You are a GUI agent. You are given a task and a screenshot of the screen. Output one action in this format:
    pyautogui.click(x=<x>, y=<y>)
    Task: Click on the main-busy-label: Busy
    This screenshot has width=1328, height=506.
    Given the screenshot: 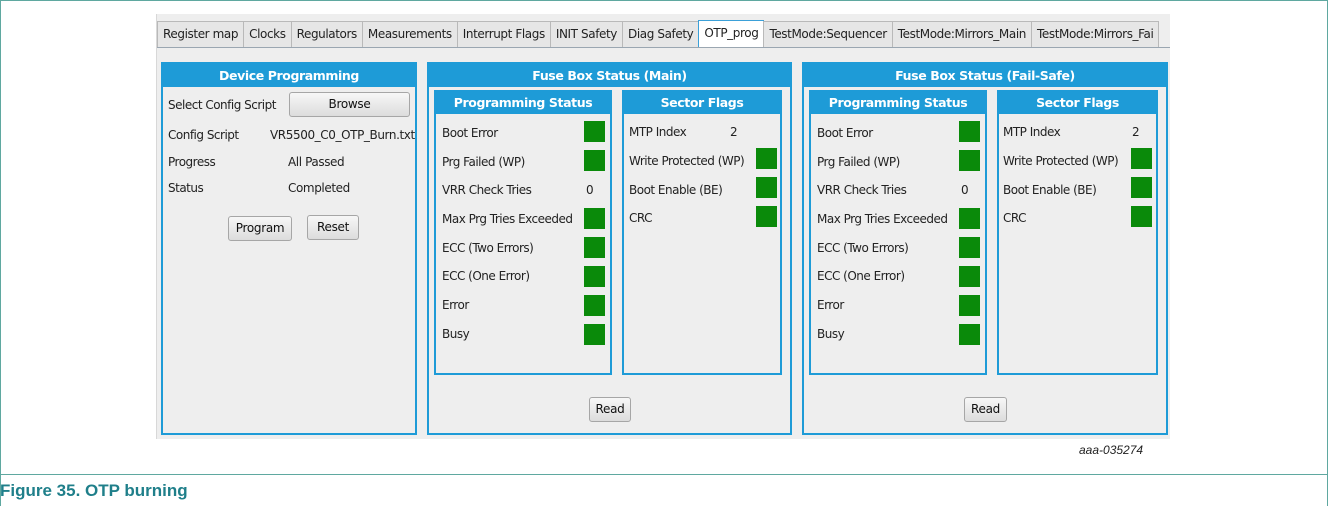 What is the action you would take?
    pyautogui.click(x=456, y=334)
    